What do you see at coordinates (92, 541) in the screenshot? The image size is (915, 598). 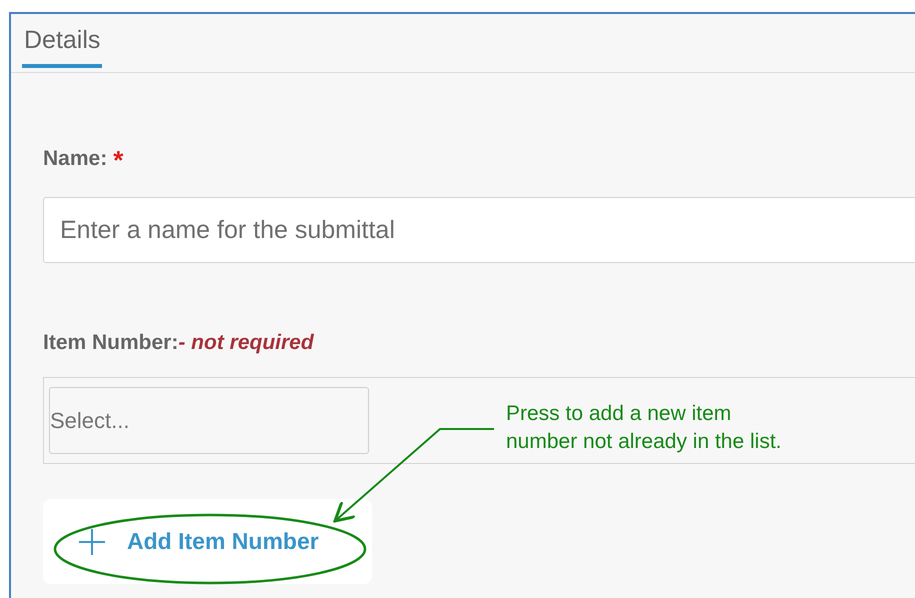 I see `plus-icon` at bounding box center [92, 541].